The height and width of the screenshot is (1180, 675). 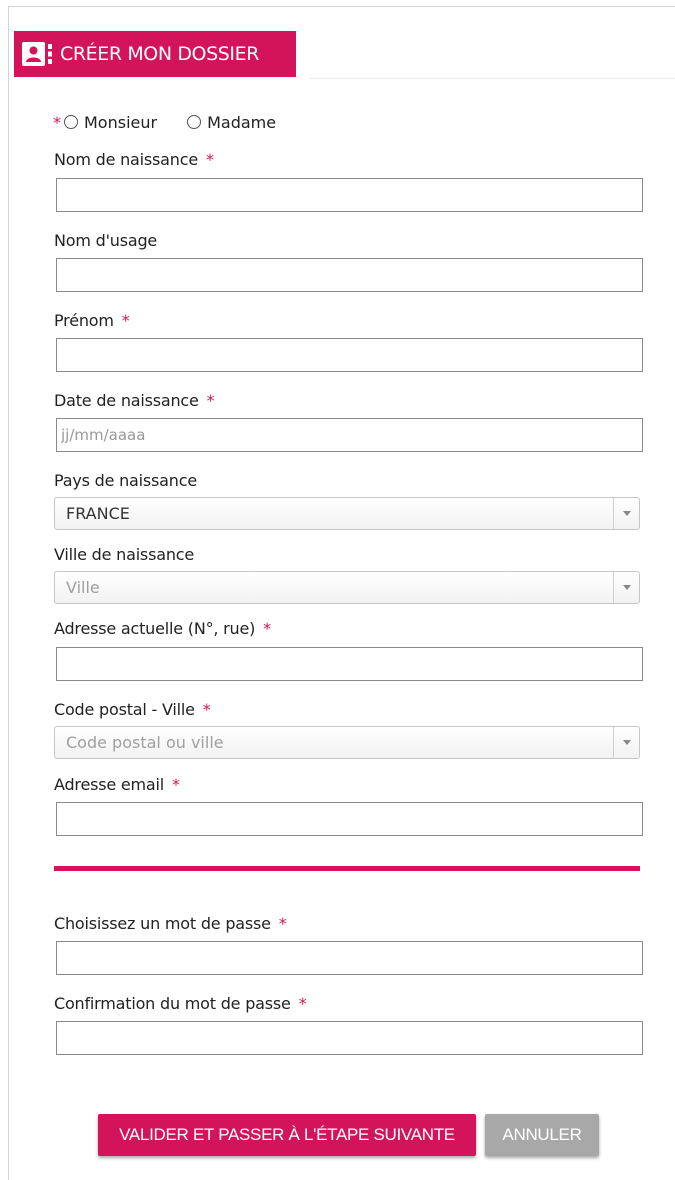 What do you see at coordinates (347, 742) in the screenshot?
I see `postal-city-select: Code postal ou ville` at bounding box center [347, 742].